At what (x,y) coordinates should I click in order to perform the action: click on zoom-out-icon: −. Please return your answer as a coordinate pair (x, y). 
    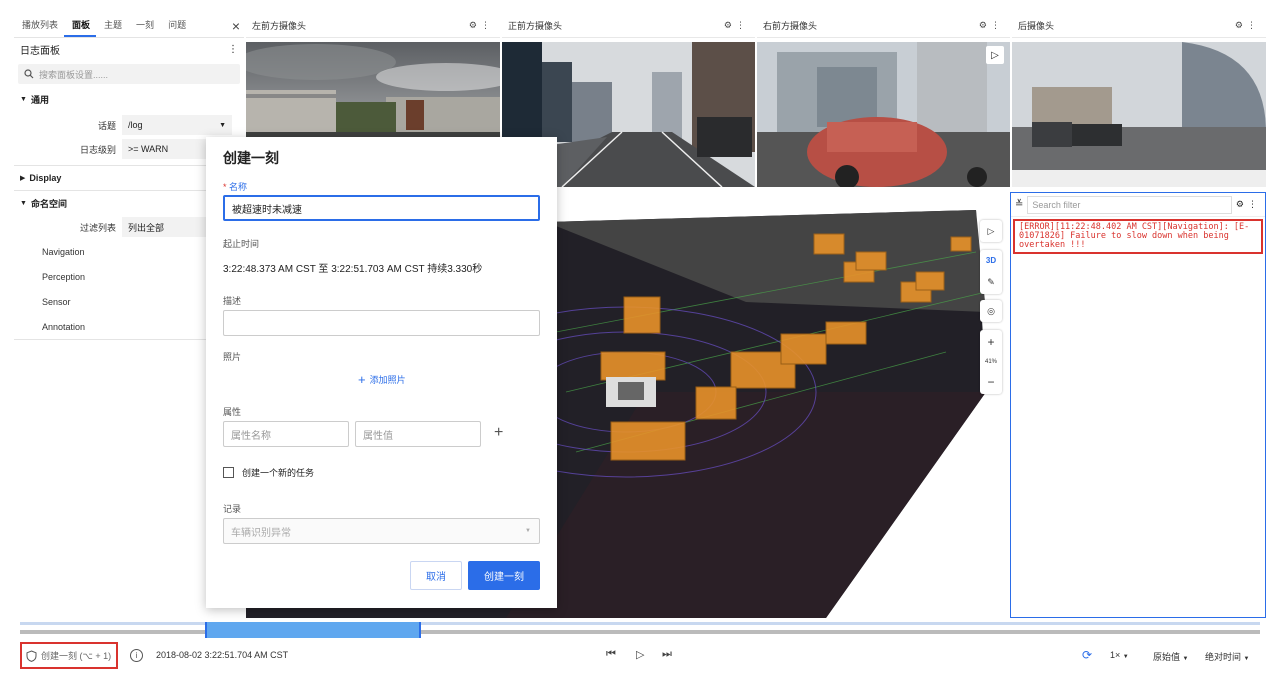
    Looking at the image, I should click on (990, 382).